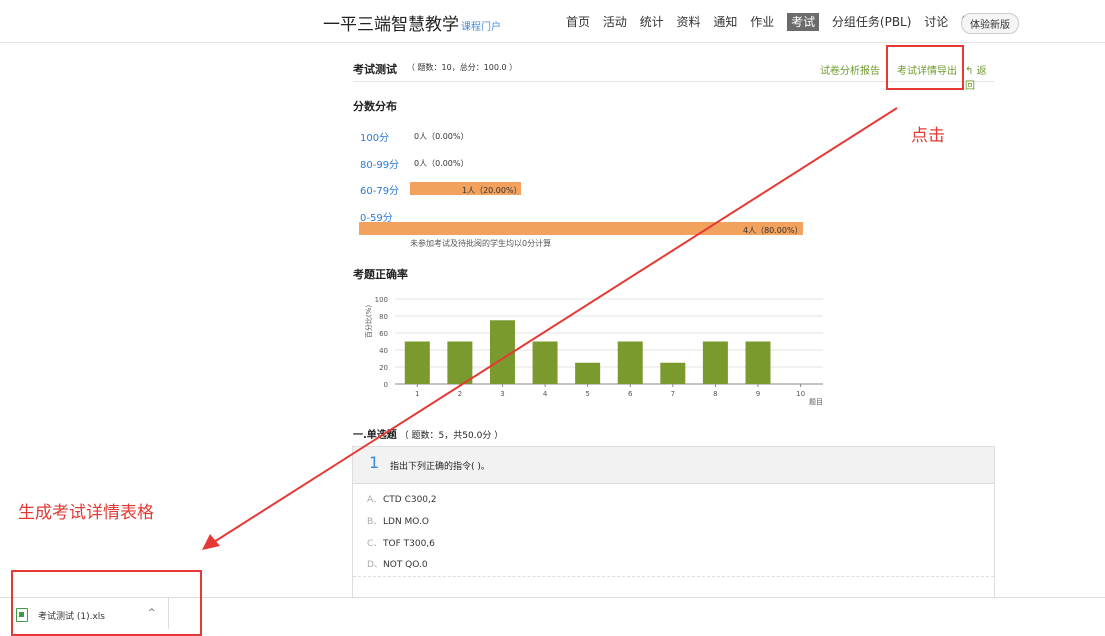 This screenshot has height=636, width=1105. What do you see at coordinates (578, 22) in the screenshot?
I see `nav-home: 首页` at bounding box center [578, 22].